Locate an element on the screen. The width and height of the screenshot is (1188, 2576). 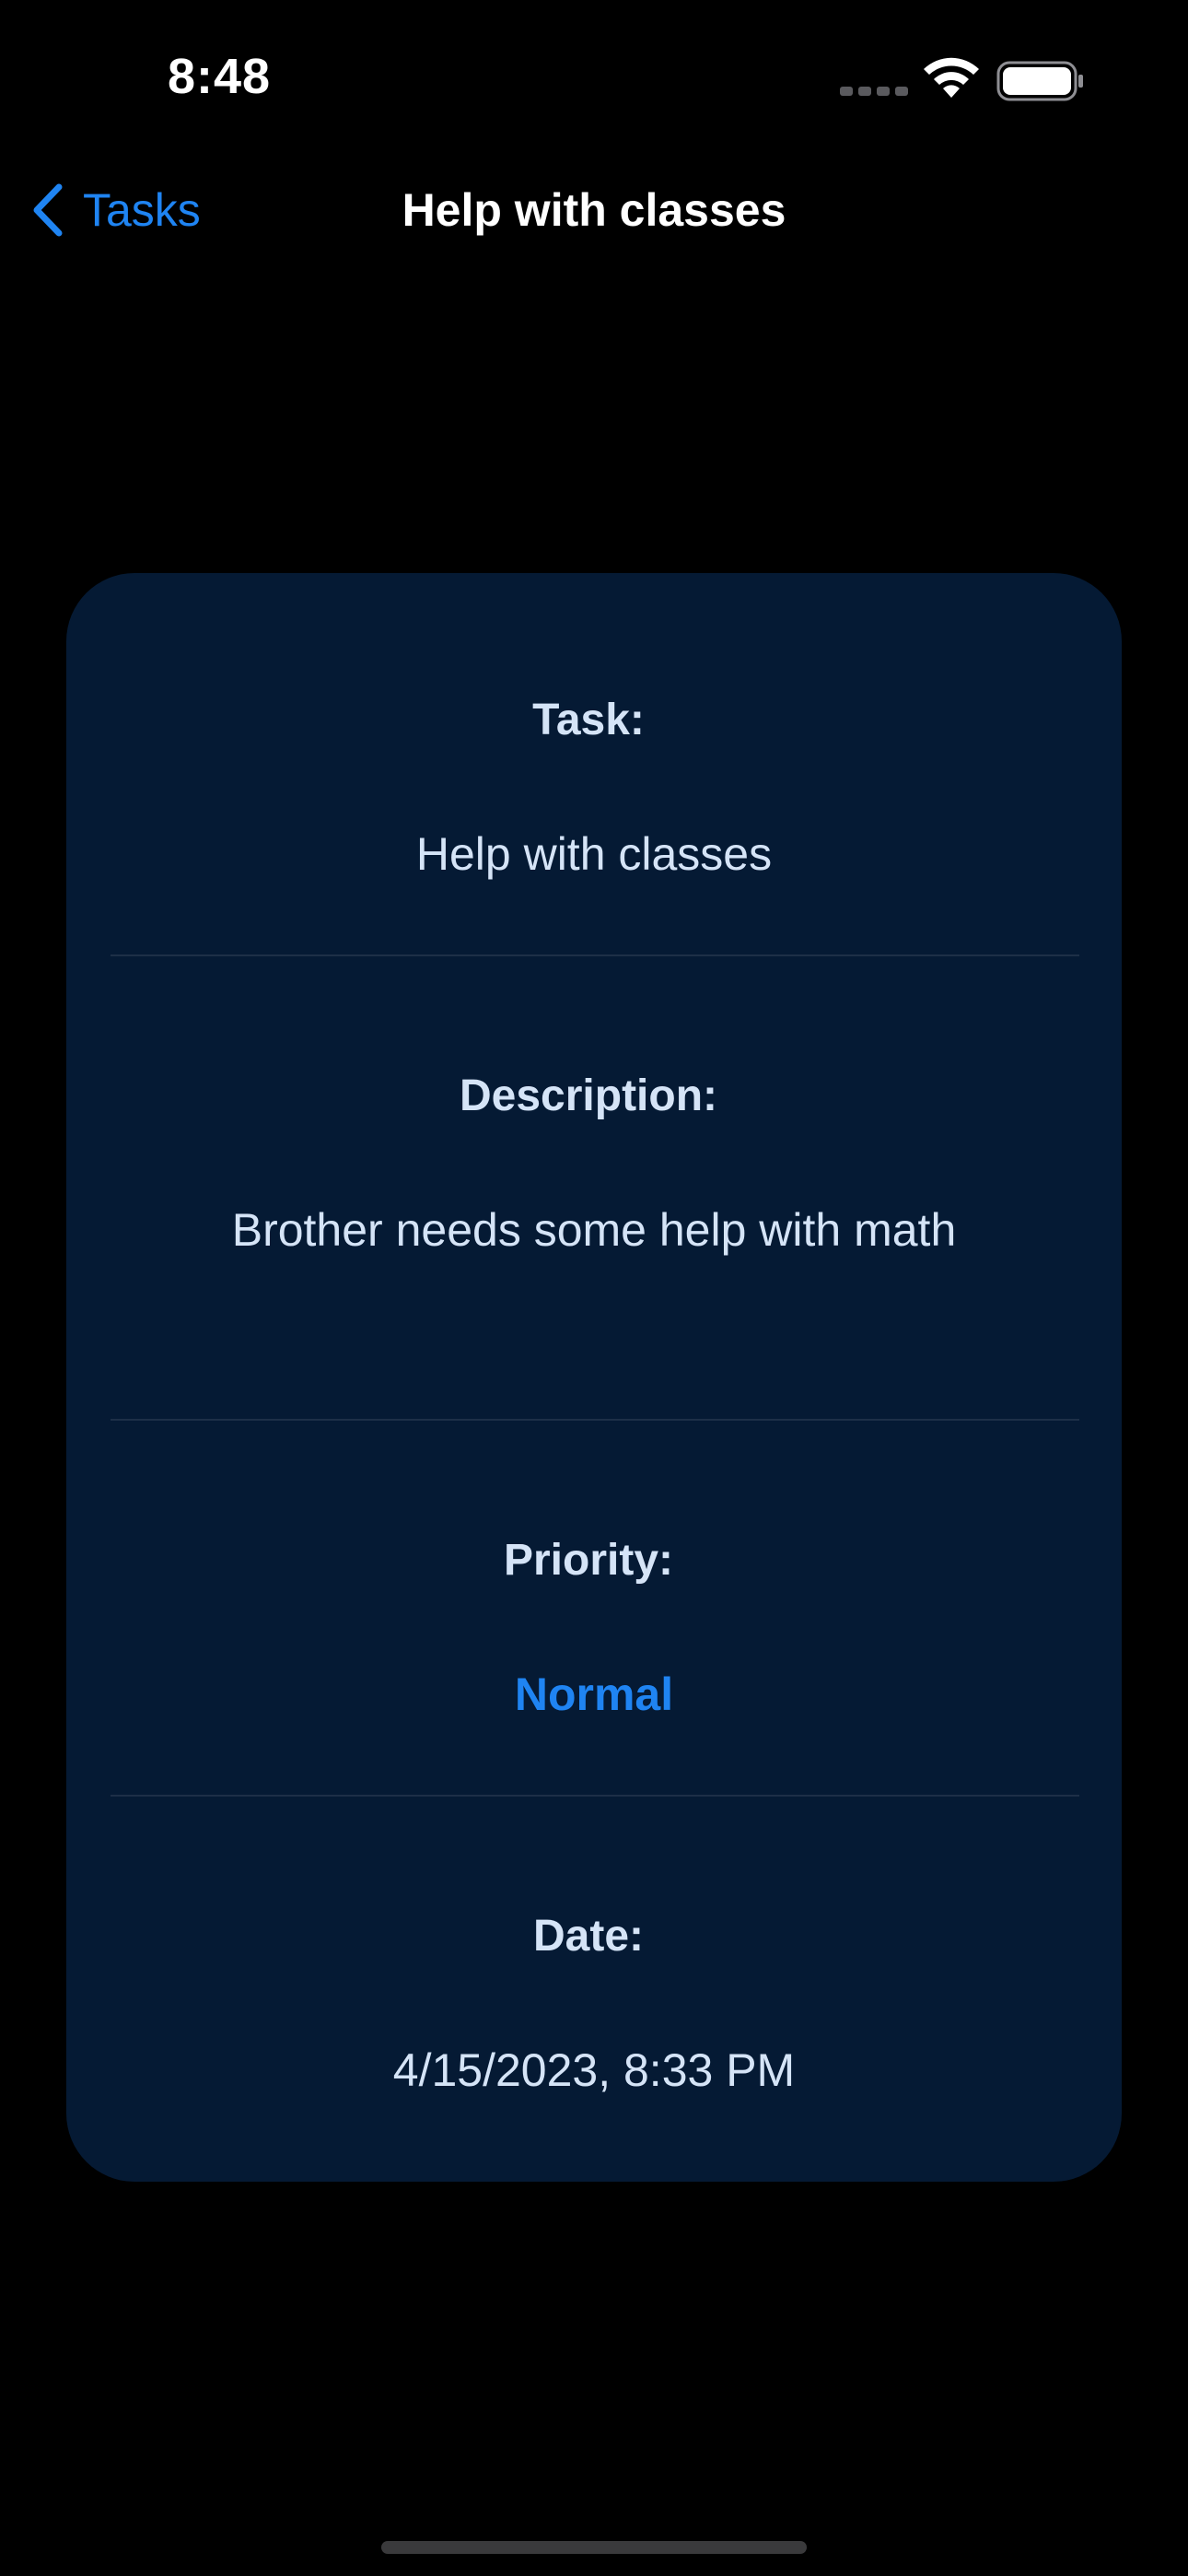
back-button-label: Tasks is located at coordinates (142, 210).